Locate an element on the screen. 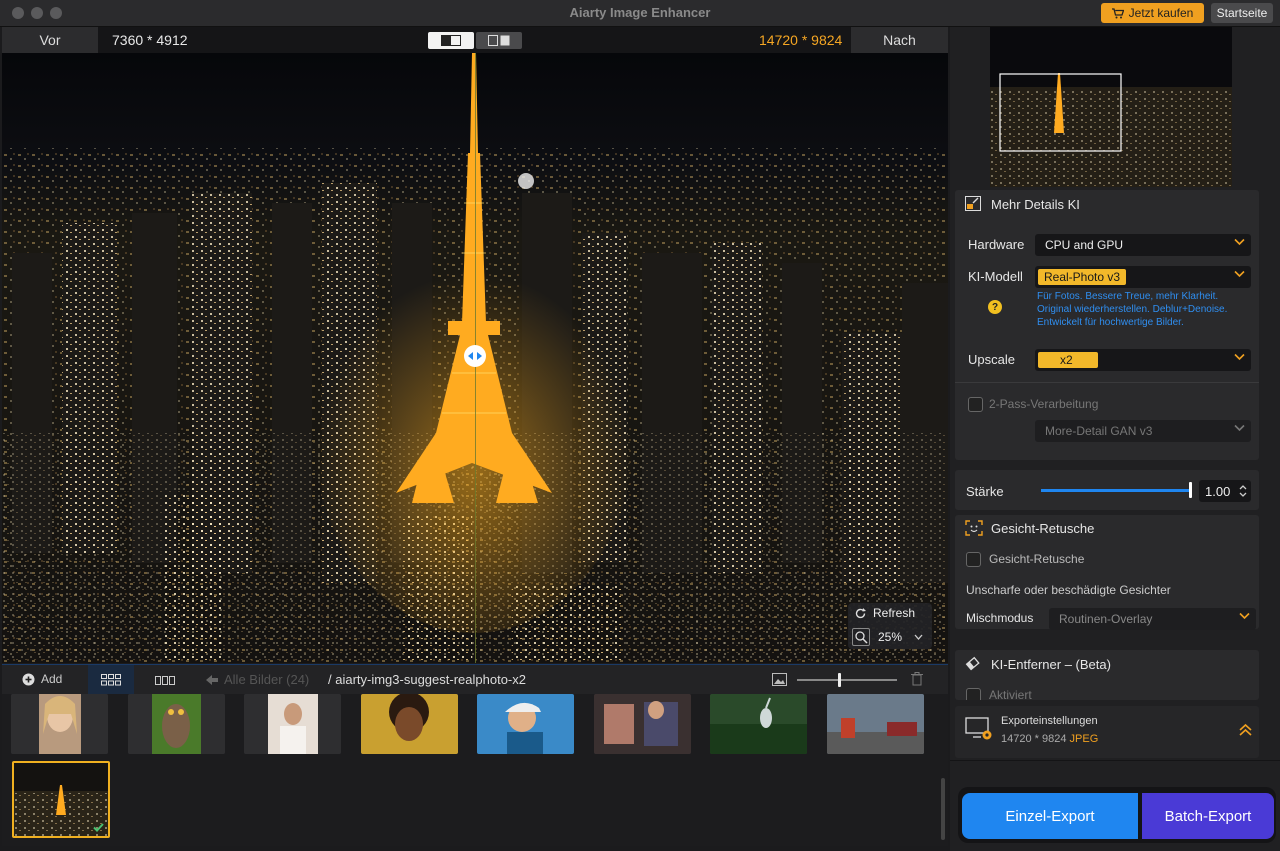  magnifier-icon is located at coordinates (861, 637).